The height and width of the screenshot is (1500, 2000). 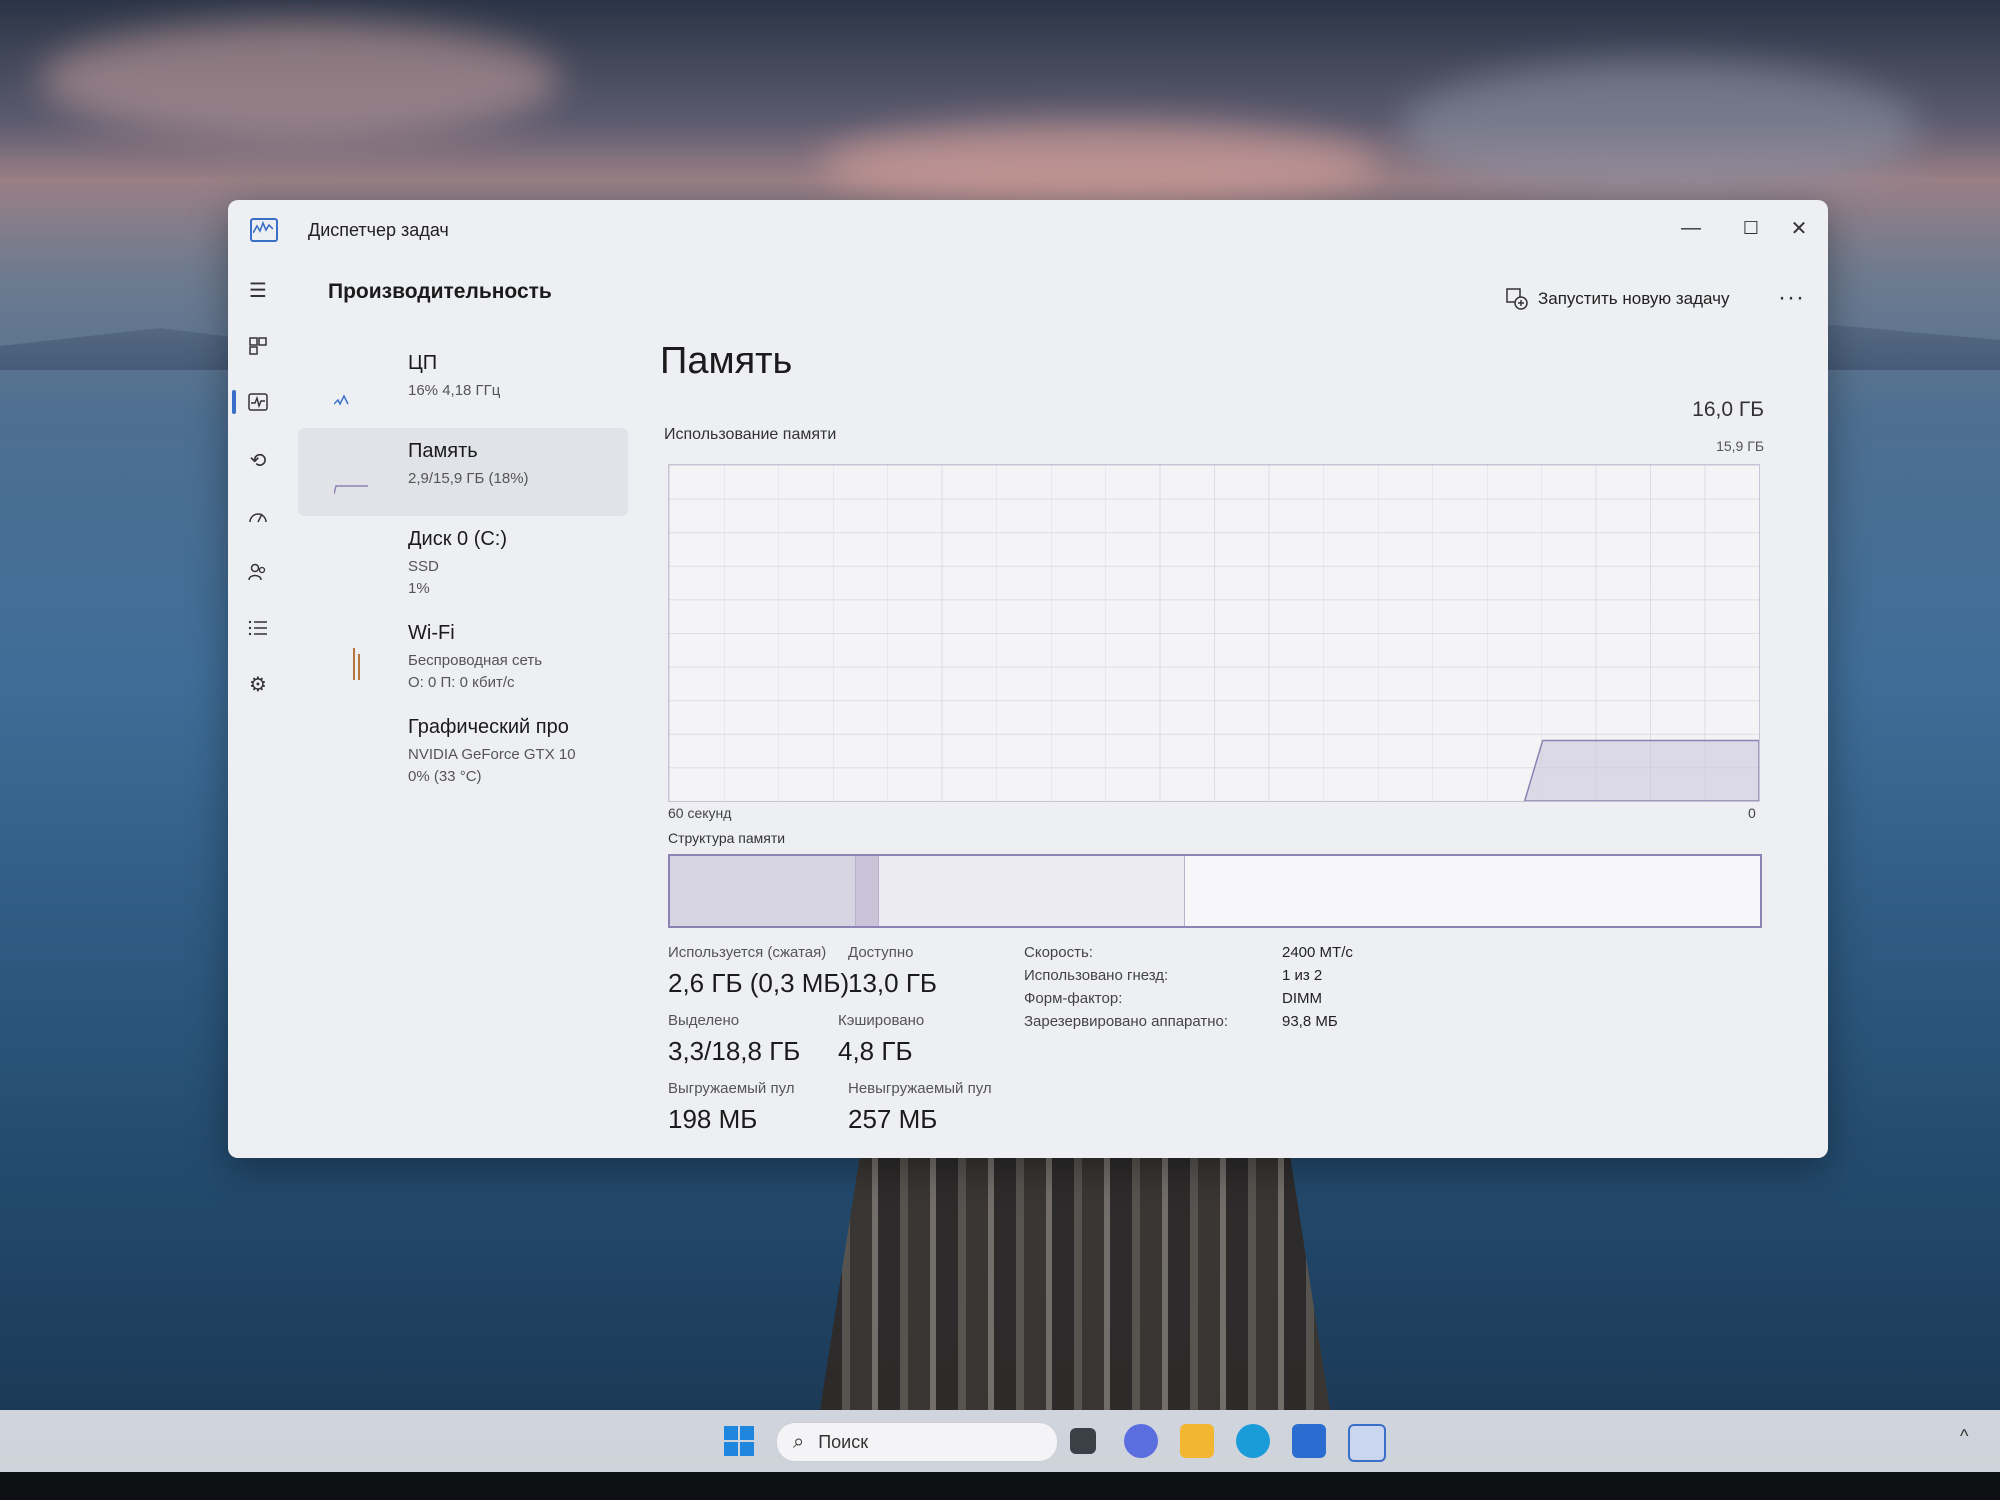 I want to click on active-nav-indicator, so click(x=234, y=402).